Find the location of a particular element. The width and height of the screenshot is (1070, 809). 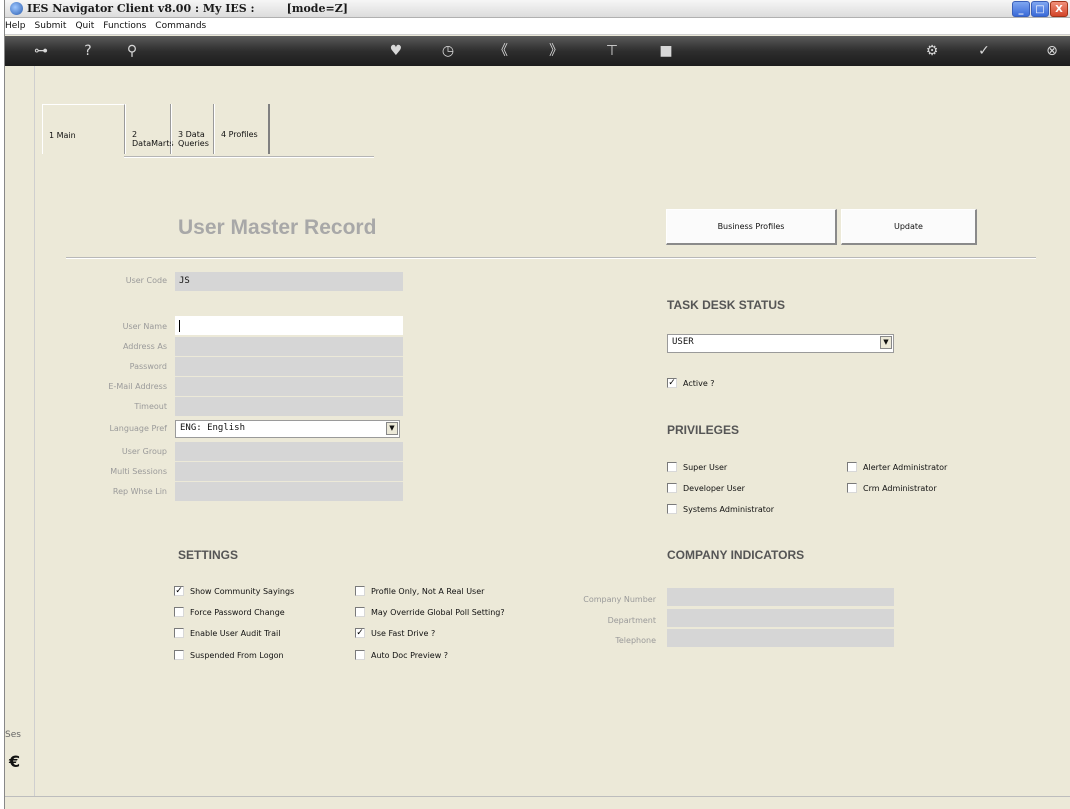

alerter-admin-checkbox: Alerter Administrator is located at coordinates (897, 467).